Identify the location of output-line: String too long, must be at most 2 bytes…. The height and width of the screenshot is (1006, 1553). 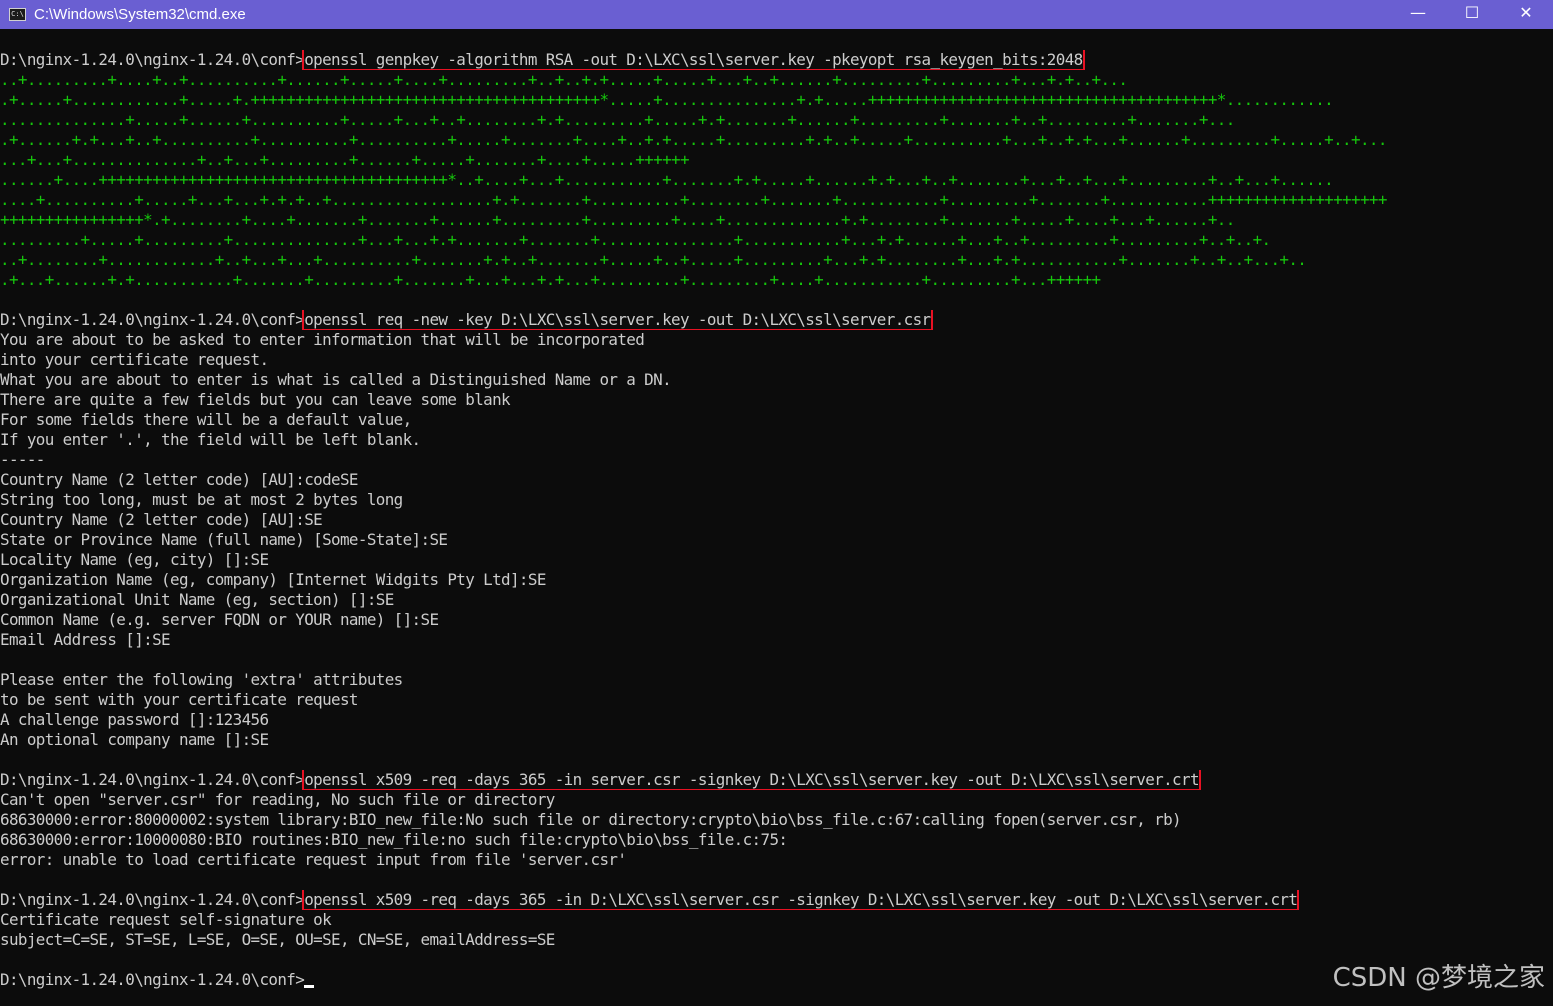
(201, 499).